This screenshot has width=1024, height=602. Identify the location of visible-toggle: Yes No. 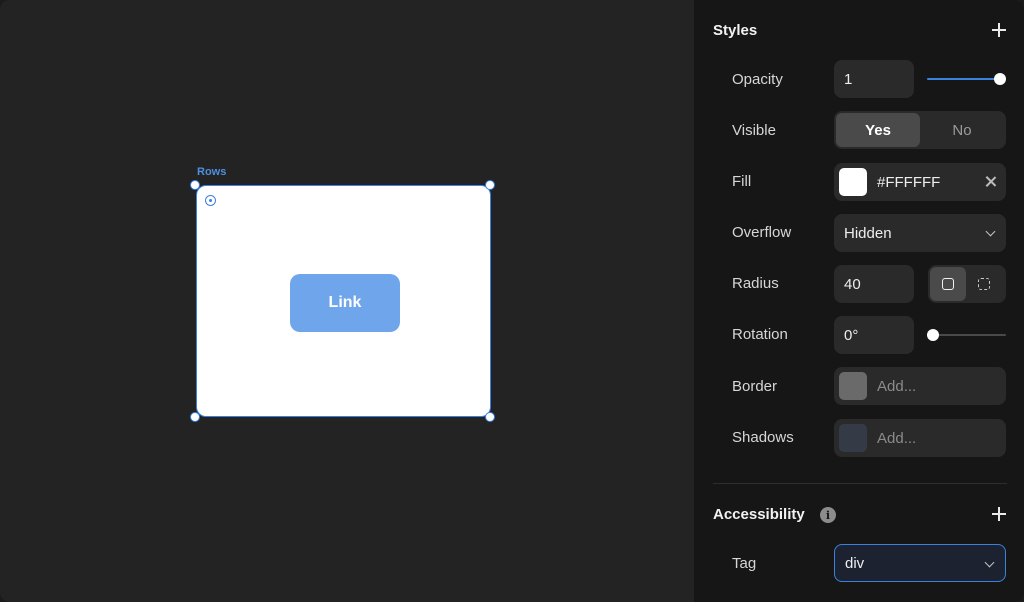
(920, 130).